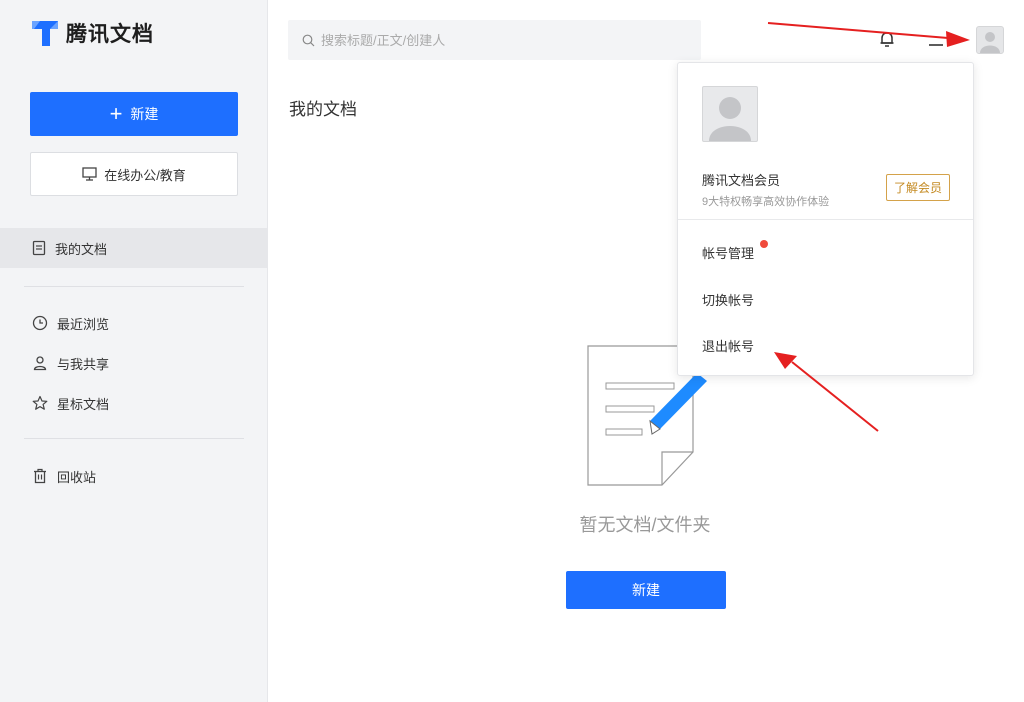 The width and height of the screenshot is (1024, 702). What do you see at coordinates (40, 402) in the screenshot?
I see `star-icon` at bounding box center [40, 402].